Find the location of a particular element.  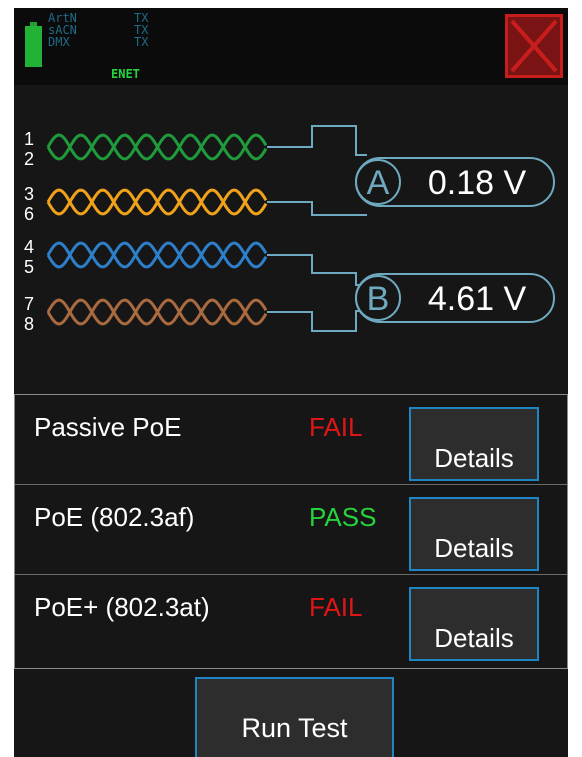

pair-a-label: A is located at coordinates (378, 183).